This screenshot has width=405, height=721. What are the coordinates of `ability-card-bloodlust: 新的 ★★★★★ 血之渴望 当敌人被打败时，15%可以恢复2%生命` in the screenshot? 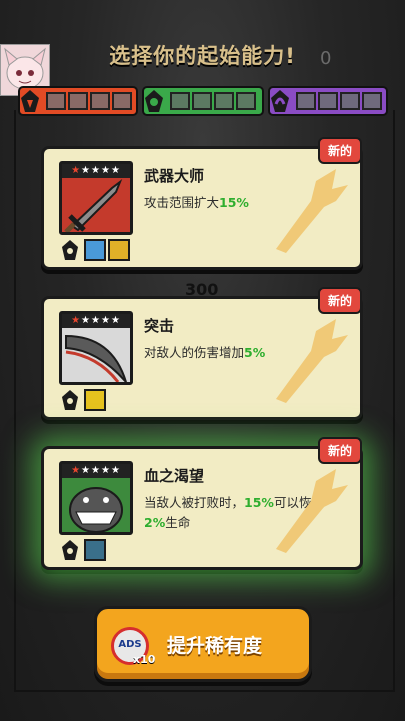 It's located at (202, 503).